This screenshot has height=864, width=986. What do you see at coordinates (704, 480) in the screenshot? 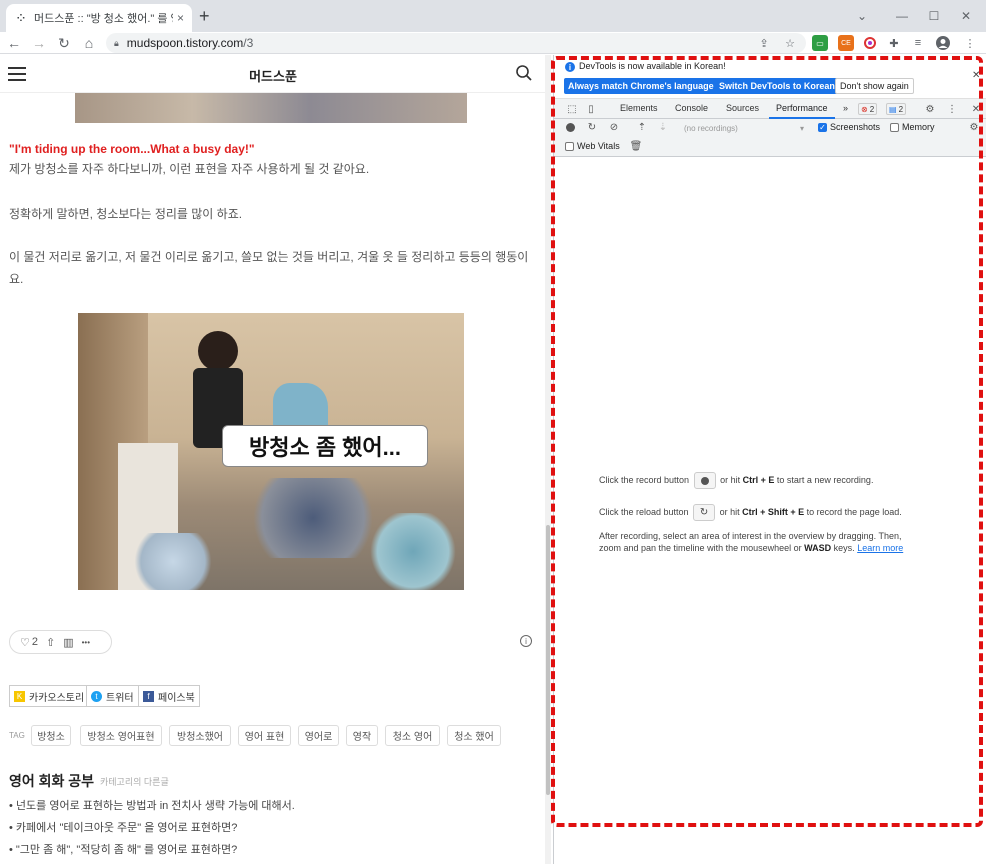
I see `record-button-inline` at bounding box center [704, 480].